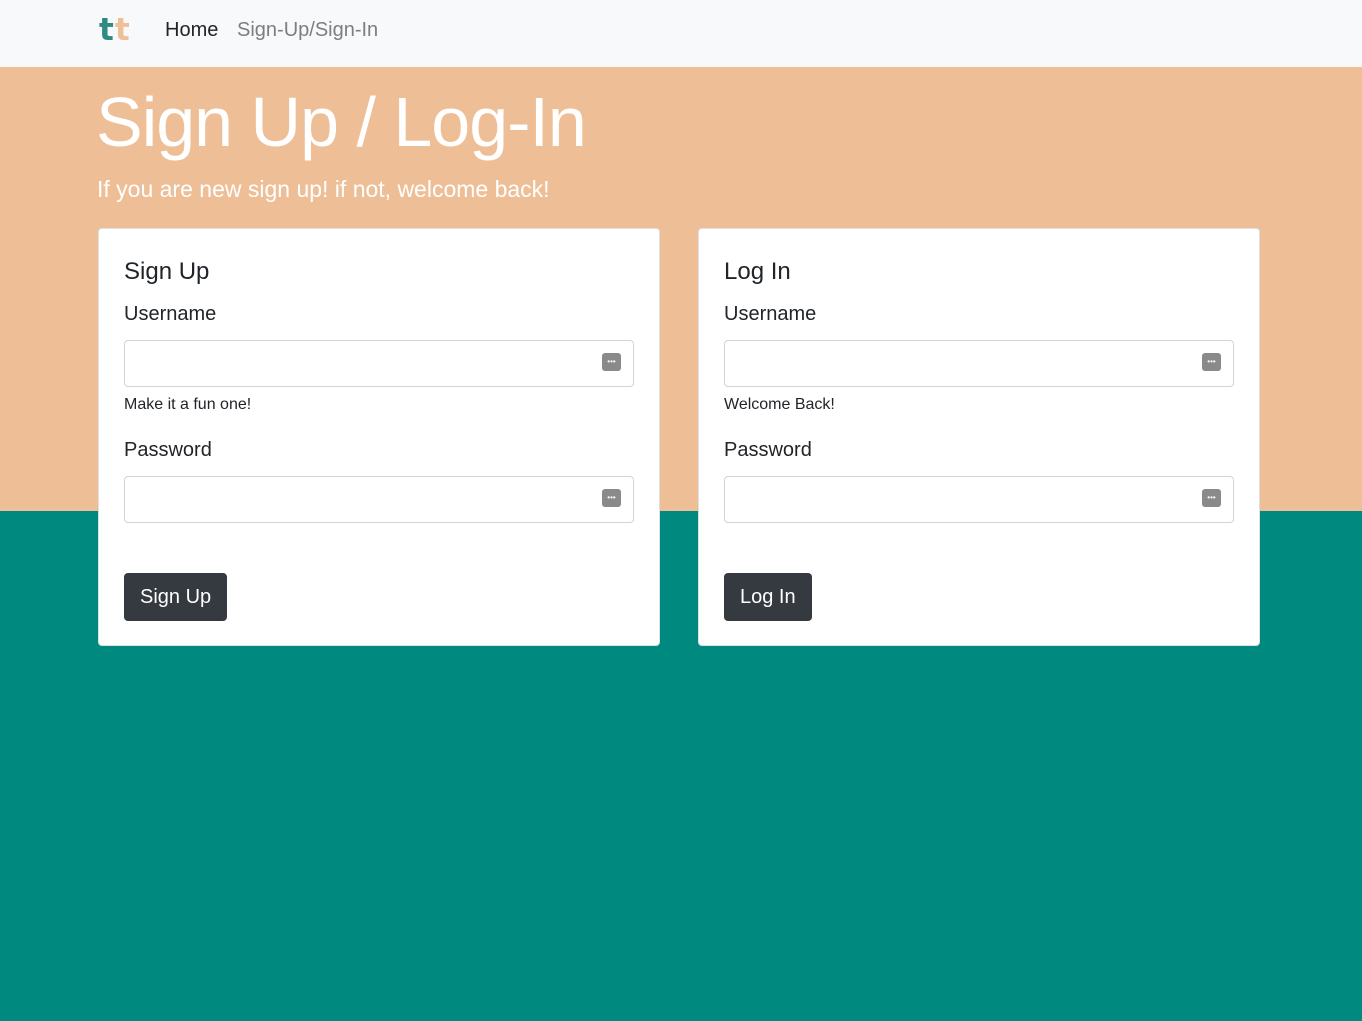  I want to click on signup-card-title: Sign Up, so click(167, 271).